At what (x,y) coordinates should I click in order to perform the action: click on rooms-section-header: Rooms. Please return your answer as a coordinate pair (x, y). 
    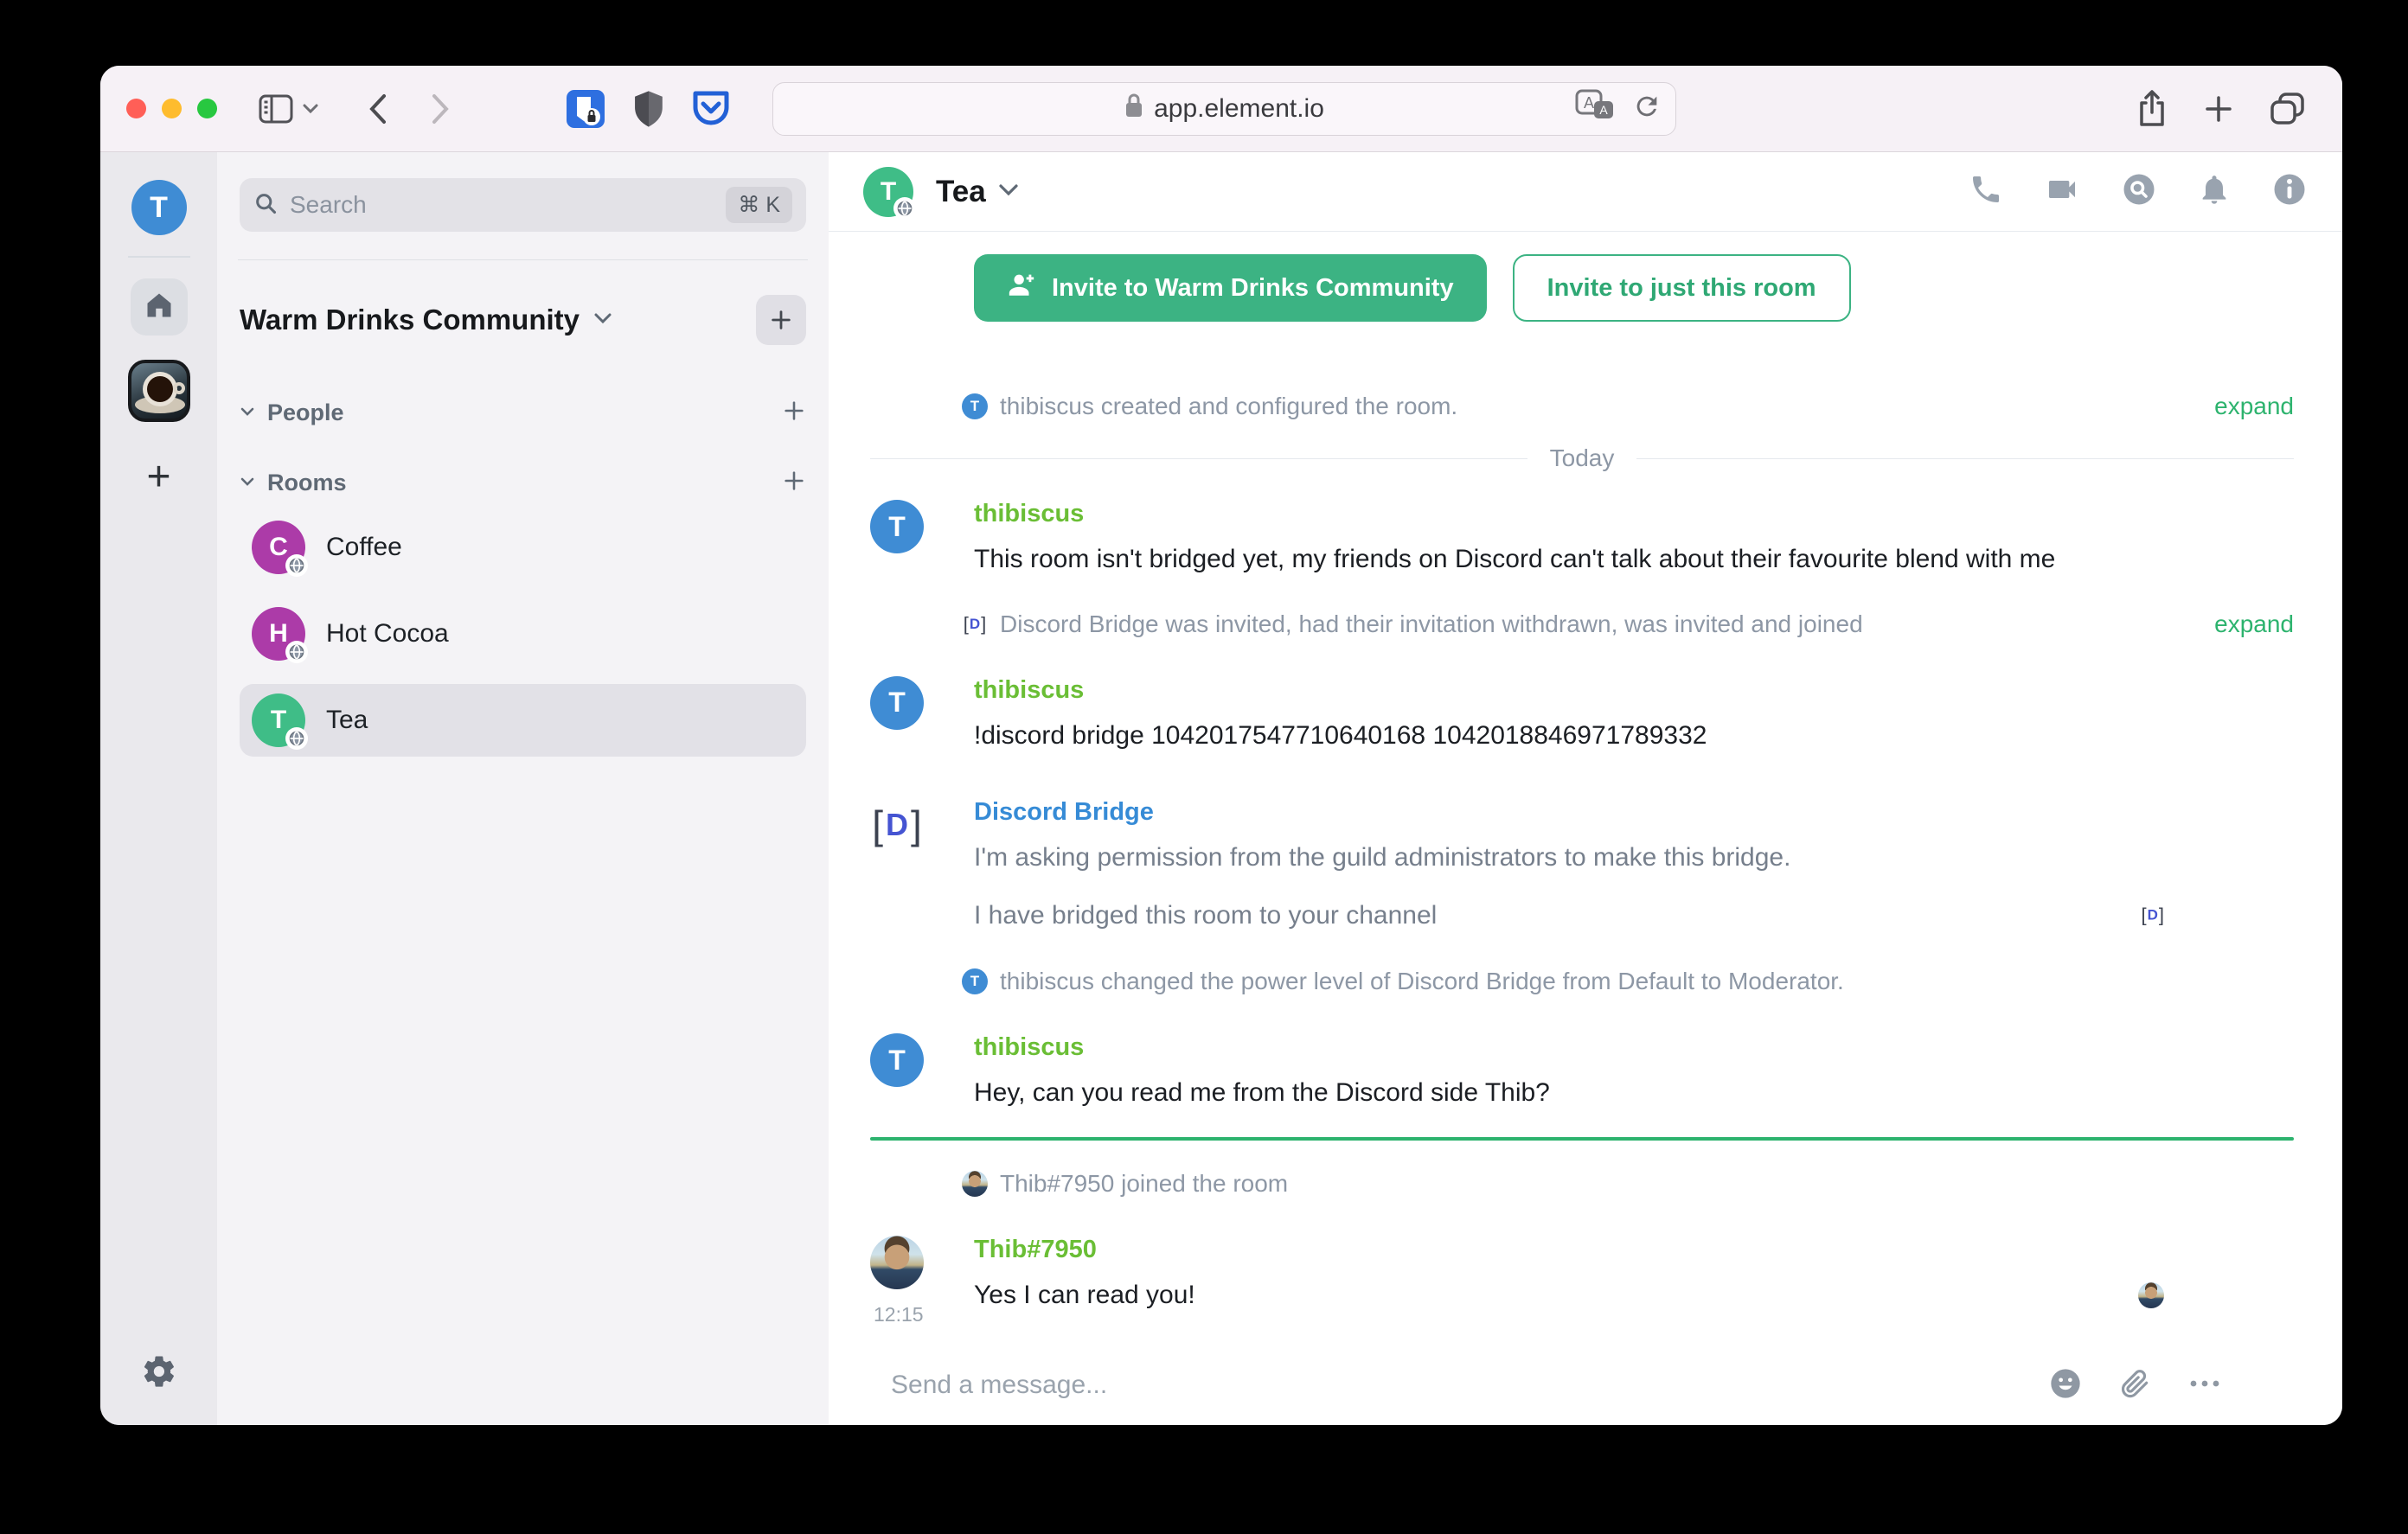
    Looking at the image, I should click on (523, 483).